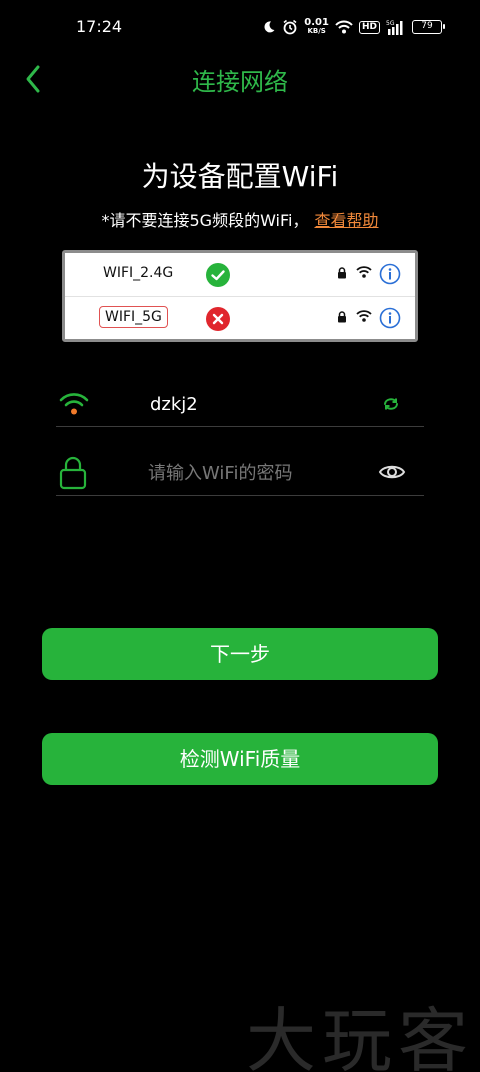 The height and width of the screenshot is (1072, 480). Describe the element at coordinates (240, 176) in the screenshot. I see `heading: 为设备配置WiFi` at that location.